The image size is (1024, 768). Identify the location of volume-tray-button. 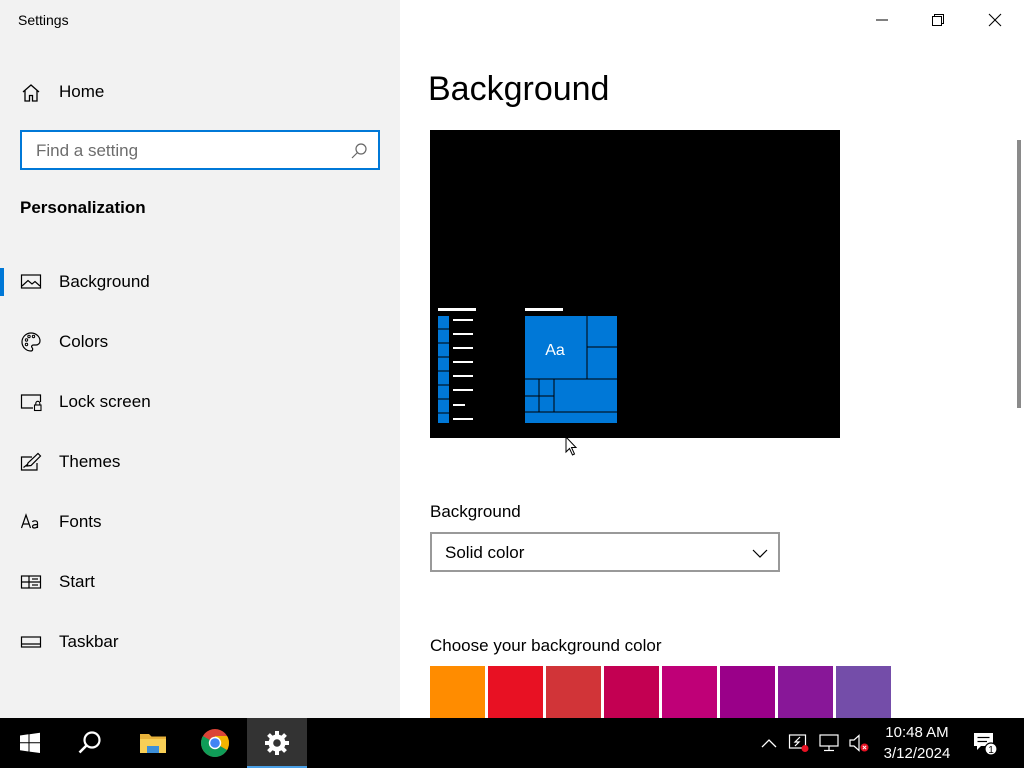
(859, 743).